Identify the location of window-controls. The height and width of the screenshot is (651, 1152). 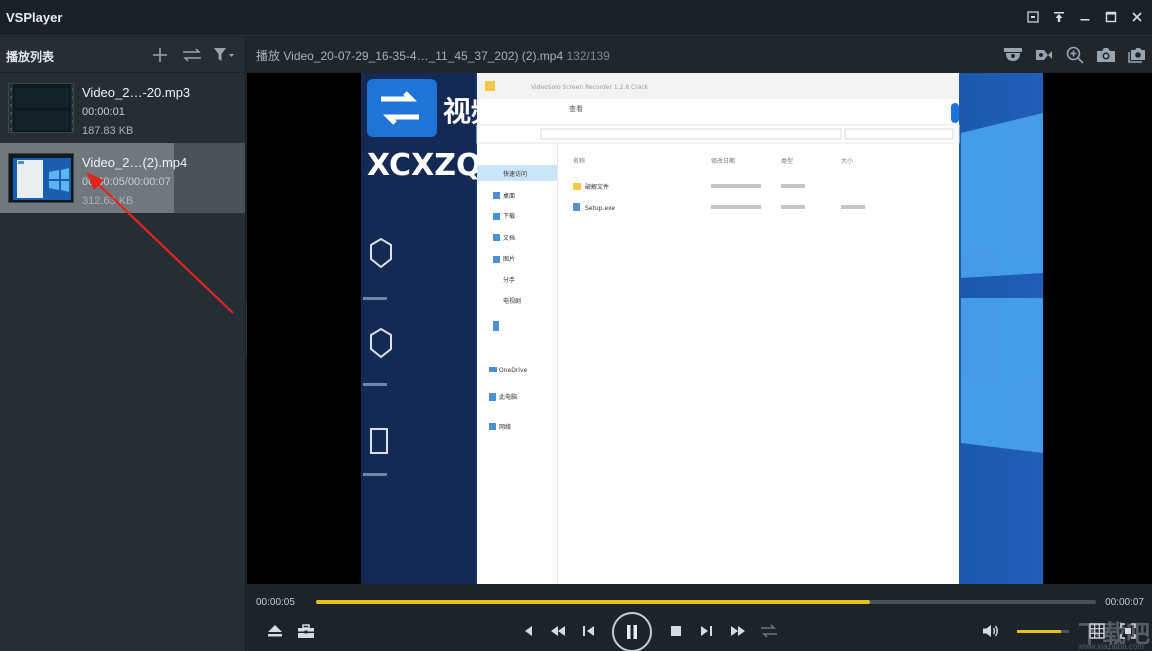
(1085, 17).